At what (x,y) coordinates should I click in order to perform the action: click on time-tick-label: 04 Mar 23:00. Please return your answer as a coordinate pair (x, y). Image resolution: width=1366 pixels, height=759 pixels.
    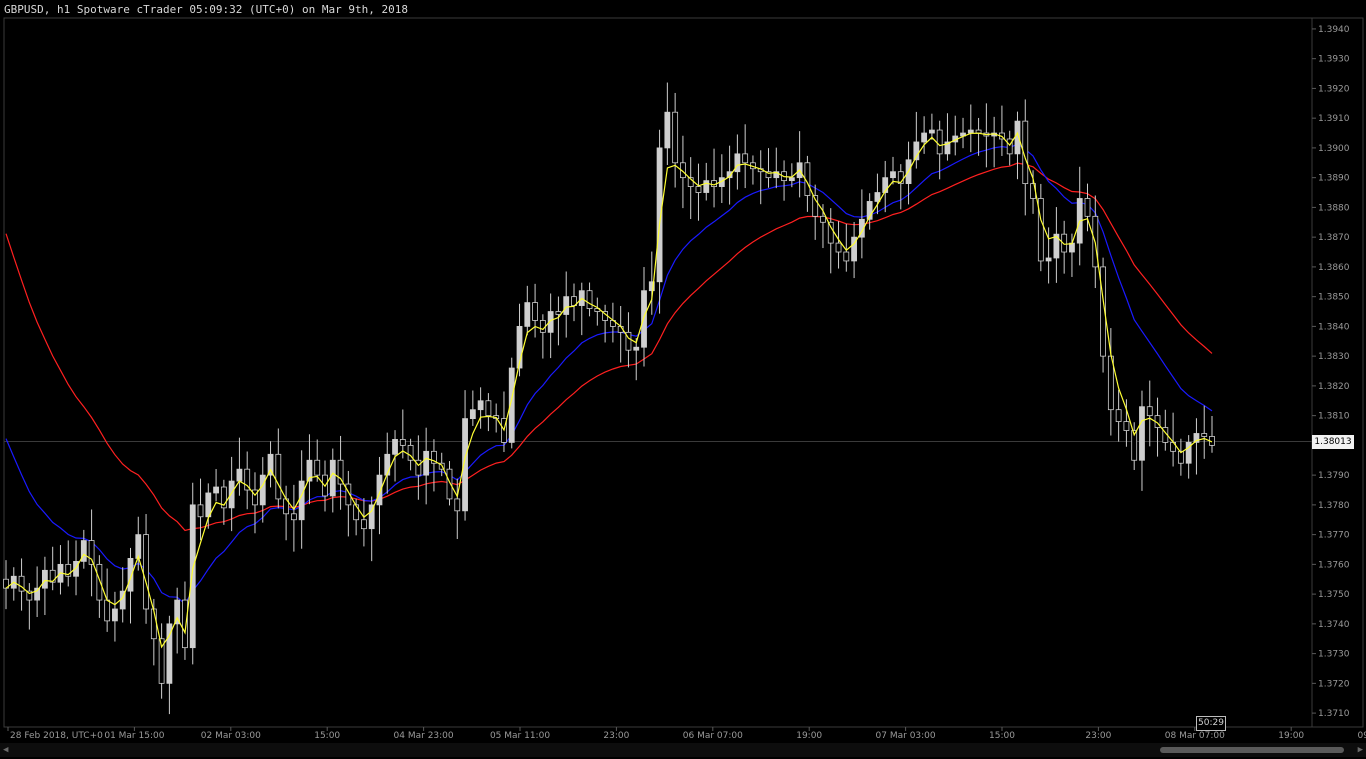
    Looking at the image, I should click on (424, 736).